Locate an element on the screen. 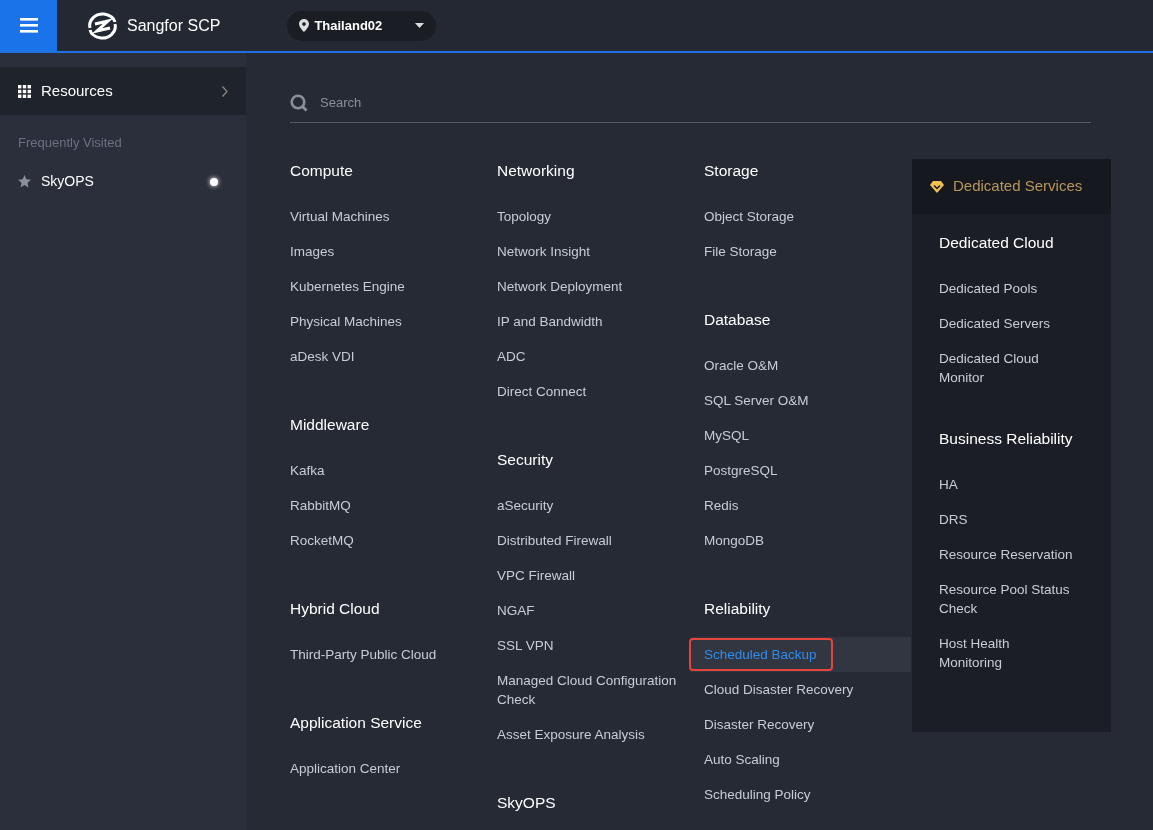 The width and height of the screenshot is (1153, 830). group-heading: Dedicated Cloud is located at coordinates (997, 243).